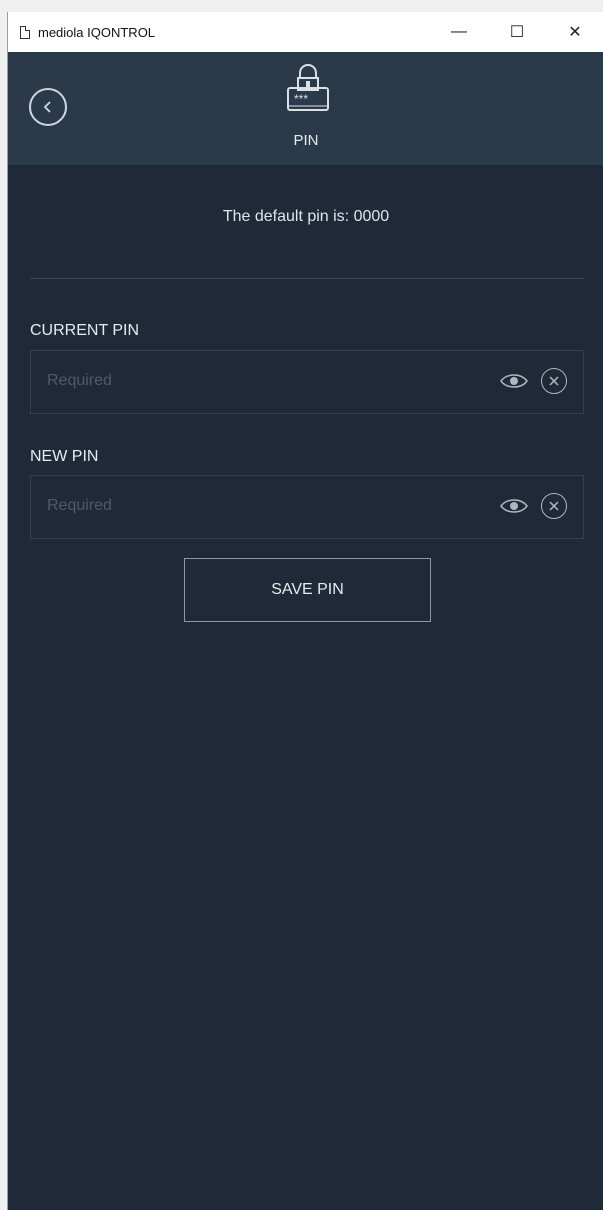  I want to click on new-pin-label: NEW PIN, so click(64, 456).